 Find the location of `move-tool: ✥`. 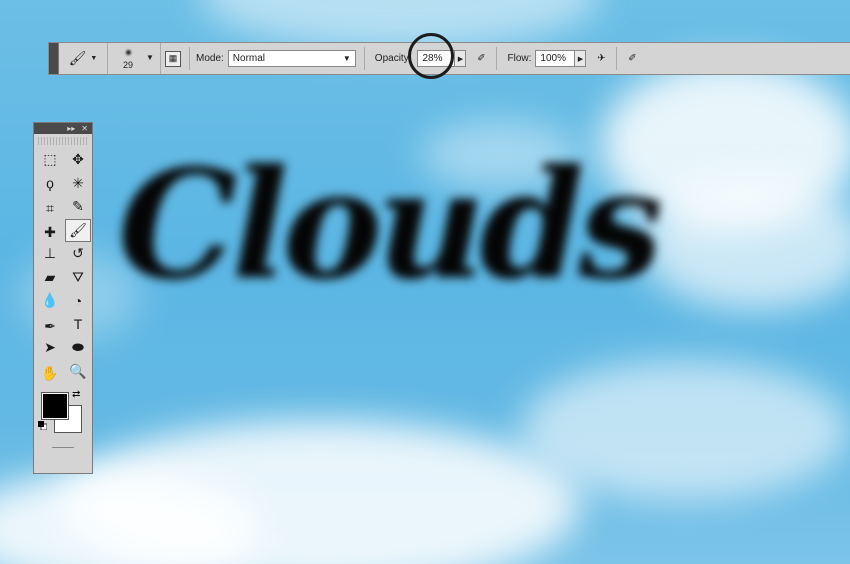

move-tool: ✥ is located at coordinates (78, 160).